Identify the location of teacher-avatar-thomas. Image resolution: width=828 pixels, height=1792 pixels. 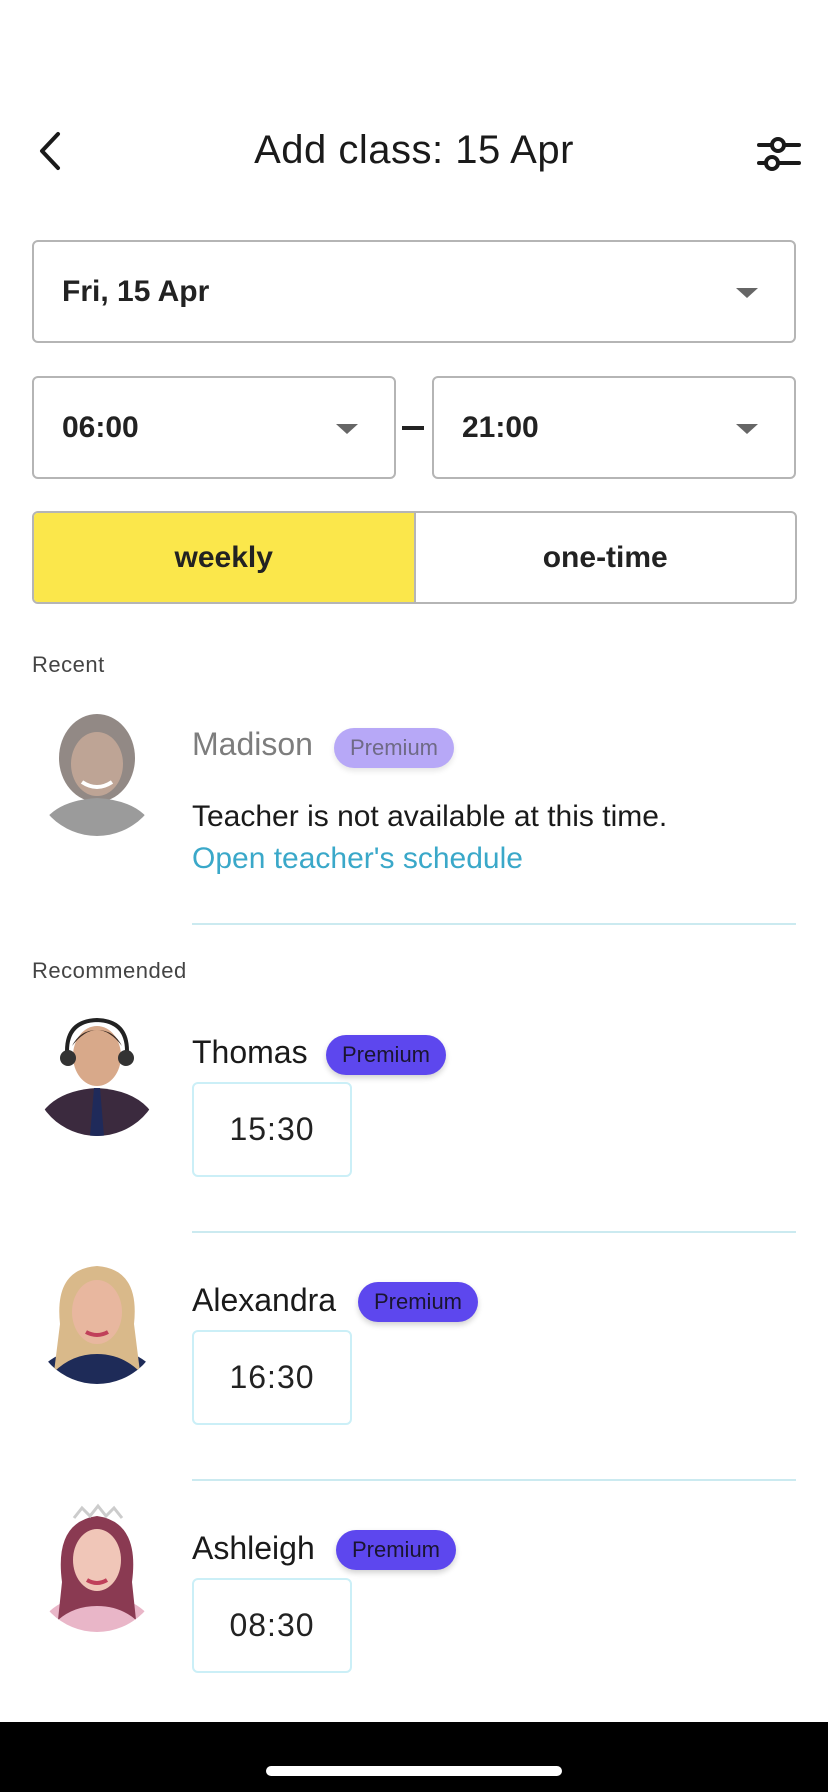
(97, 1071).